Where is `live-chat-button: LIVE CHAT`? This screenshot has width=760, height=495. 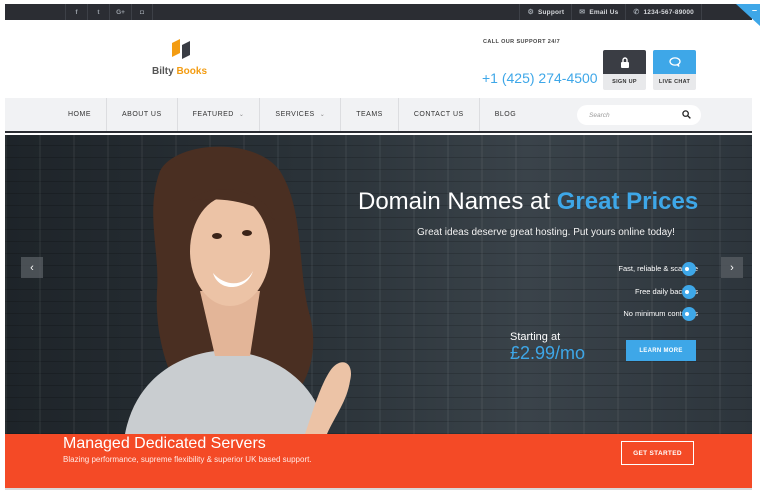
live-chat-button: LIVE CHAT is located at coordinates (674, 70).